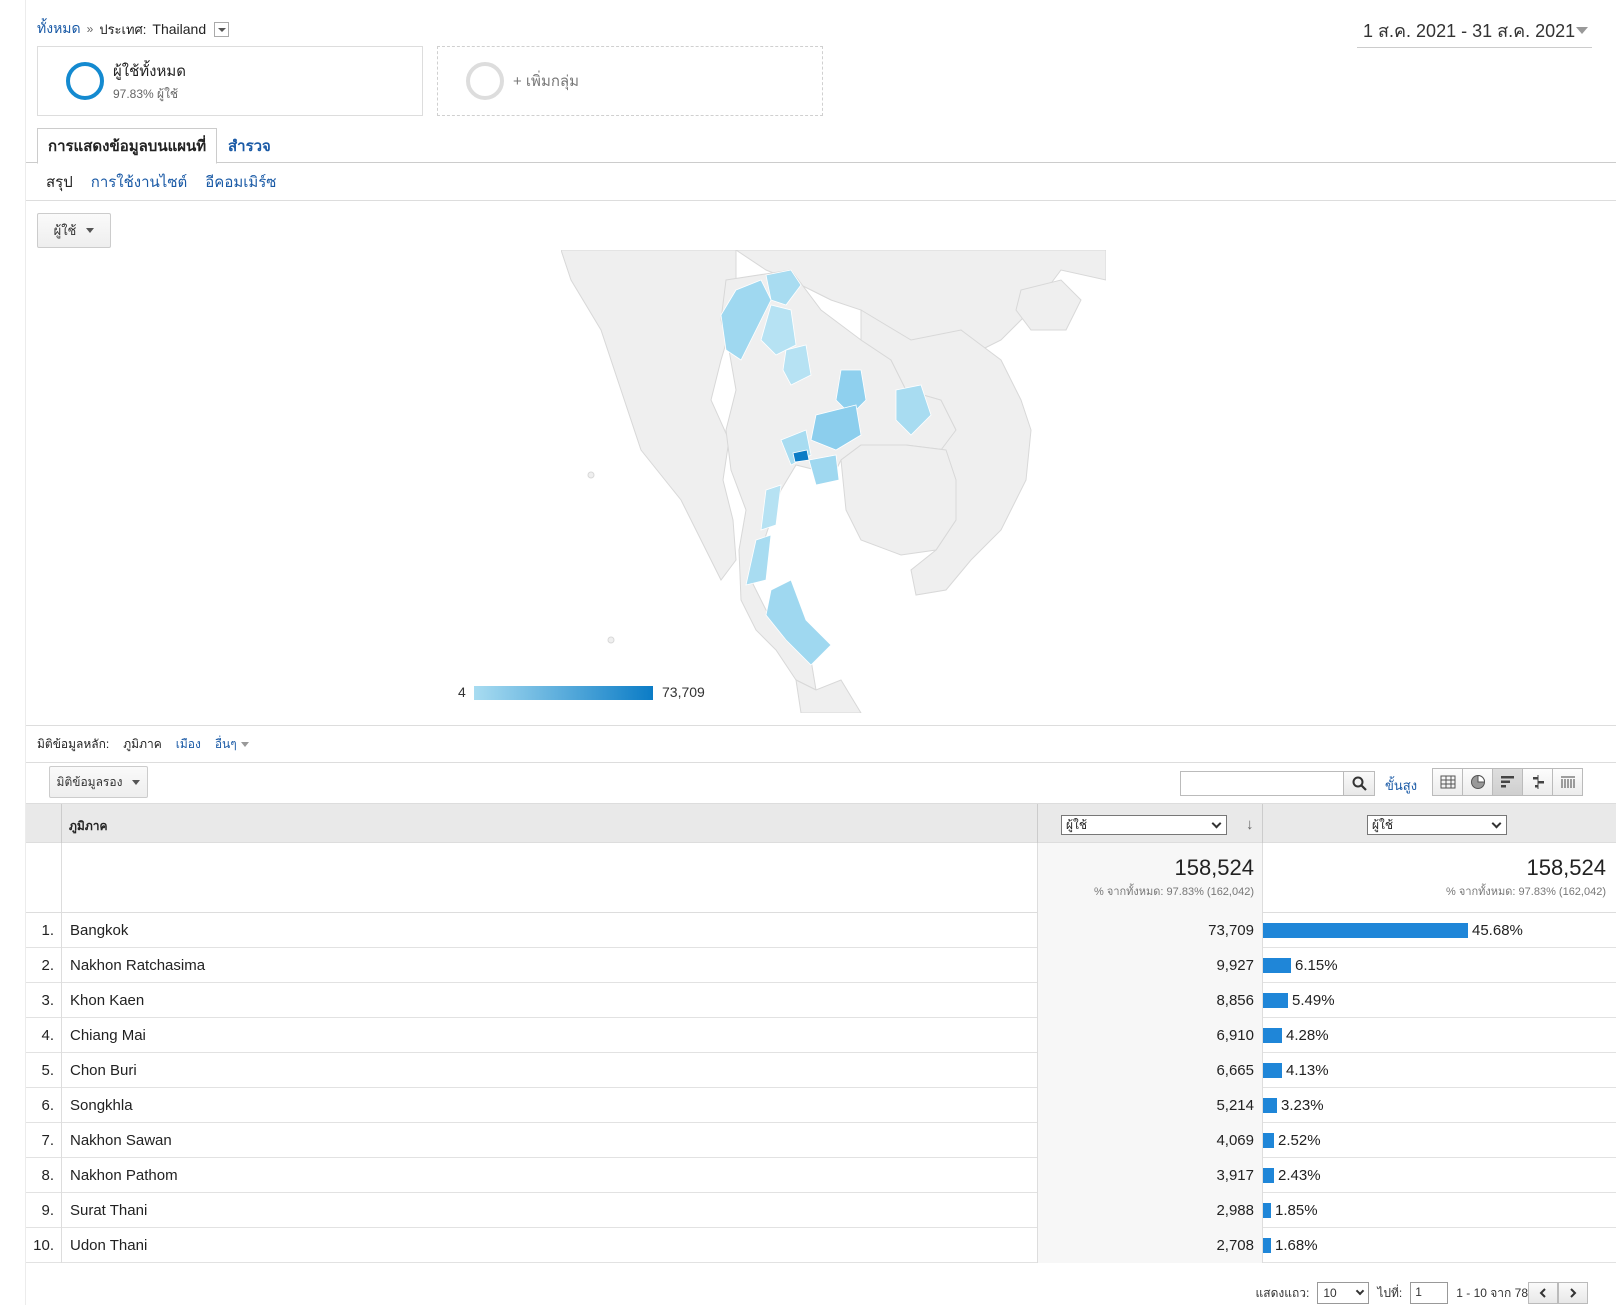  What do you see at coordinates (121, 1140) in the screenshot?
I see `row-region: Nakhon Sawan` at bounding box center [121, 1140].